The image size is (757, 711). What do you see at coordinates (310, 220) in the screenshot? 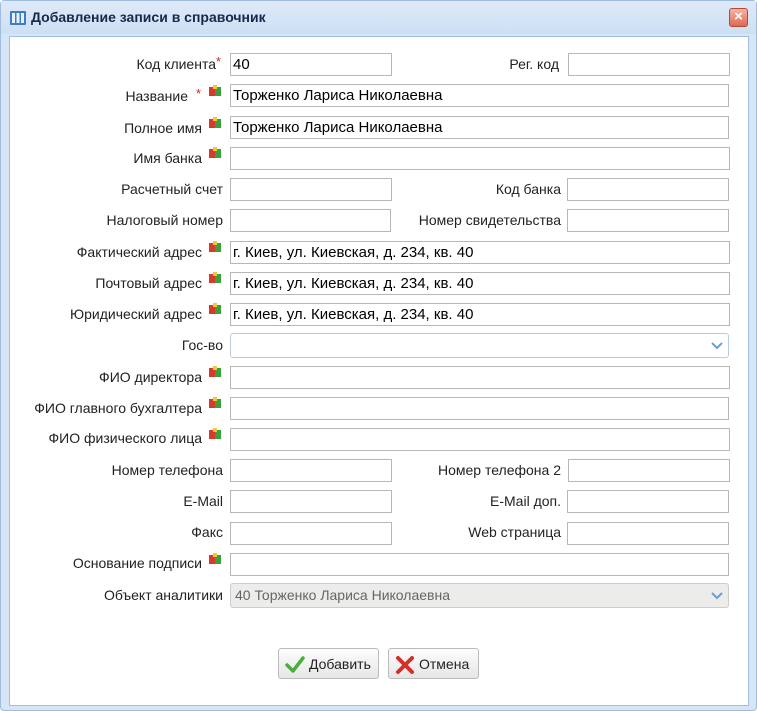
I see `tax-number-input` at bounding box center [310, 220].